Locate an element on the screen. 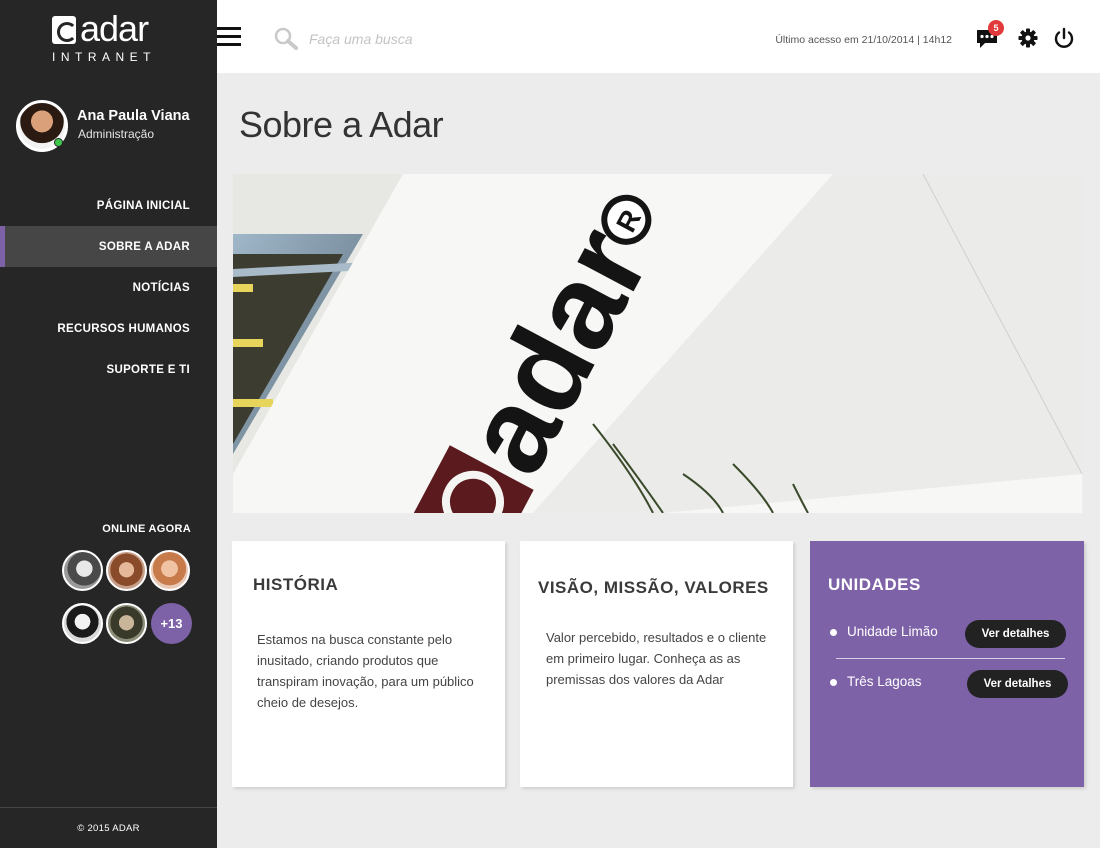 The height and width of the screenshot is (848, 1100). user-role: Administração is located at coordinates (116, 134).